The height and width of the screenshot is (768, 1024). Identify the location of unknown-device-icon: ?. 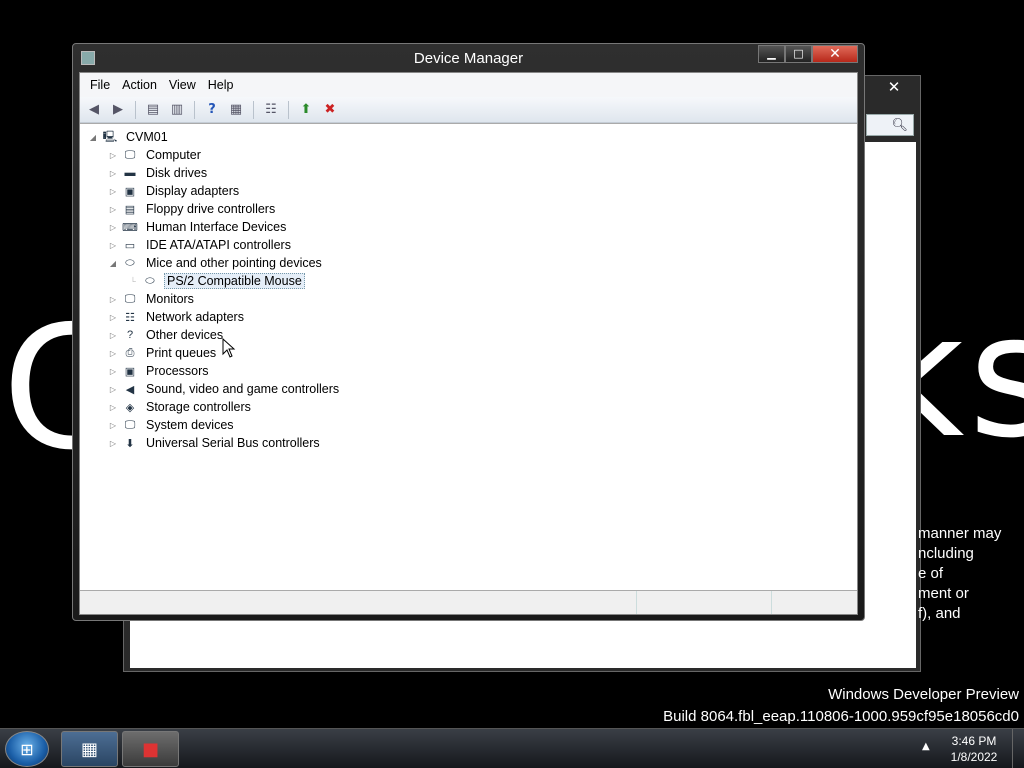
(130, 335).